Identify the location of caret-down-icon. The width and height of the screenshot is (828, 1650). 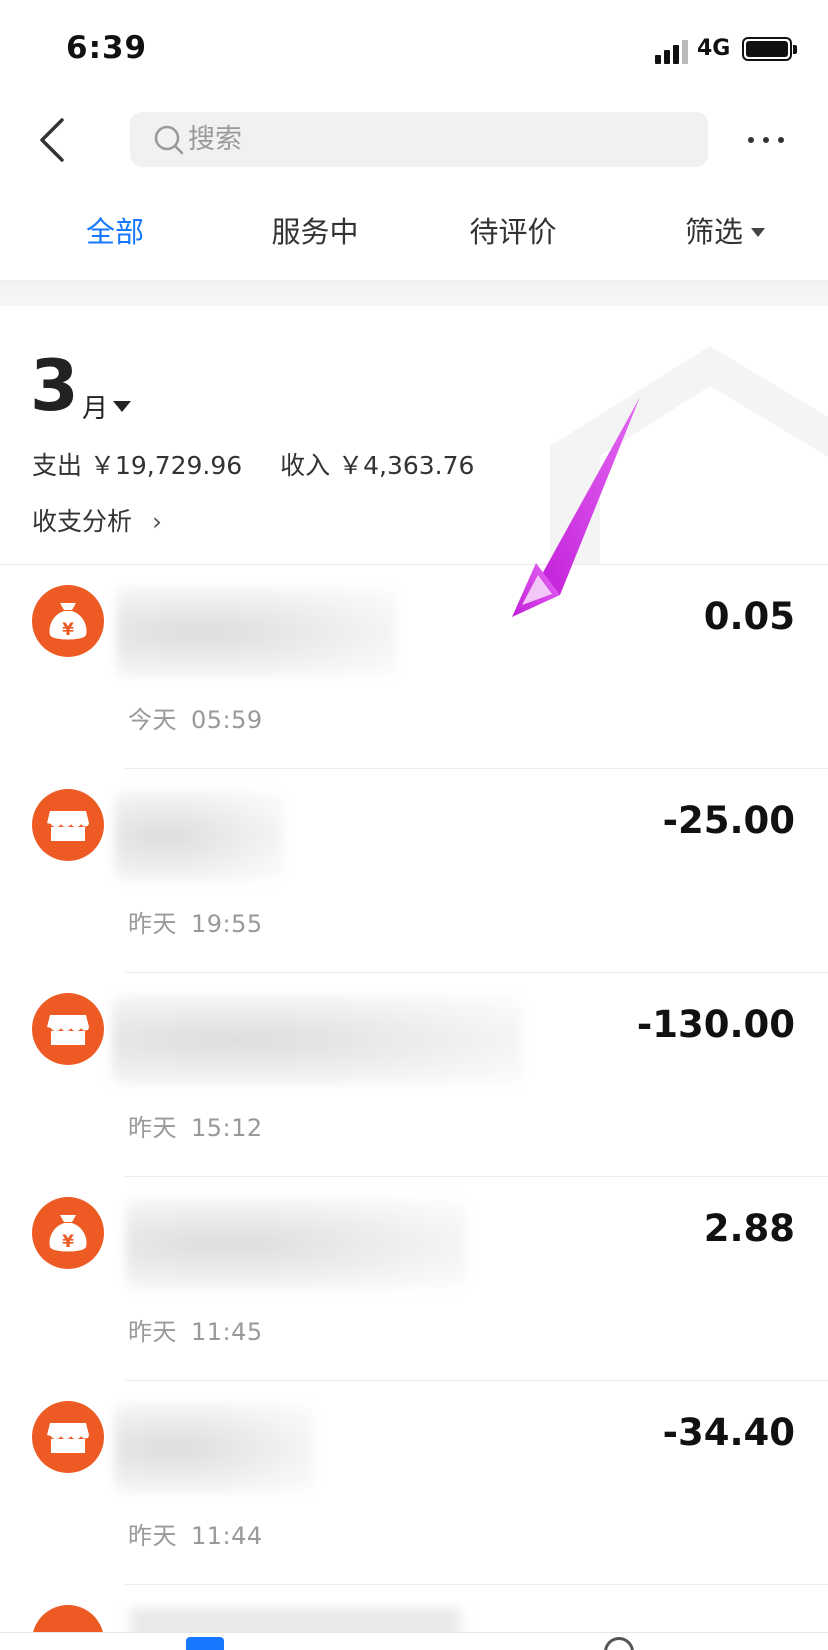
(758, 232).